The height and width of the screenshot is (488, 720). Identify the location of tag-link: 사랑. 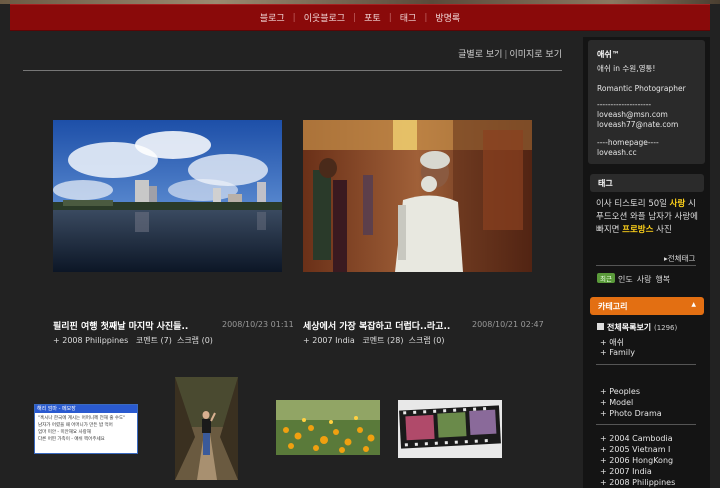
(678, 204).